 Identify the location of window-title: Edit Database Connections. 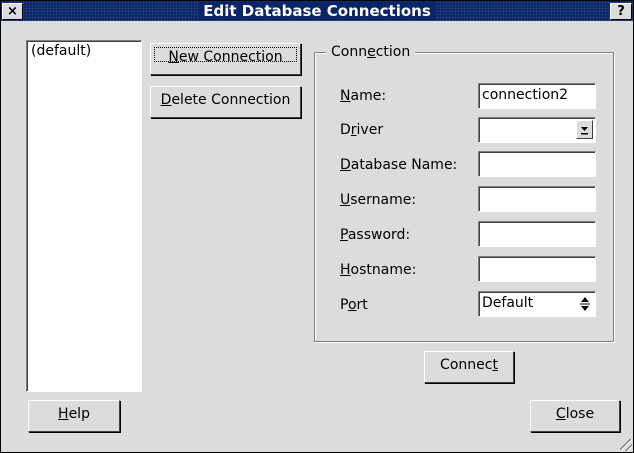
(317, 11).